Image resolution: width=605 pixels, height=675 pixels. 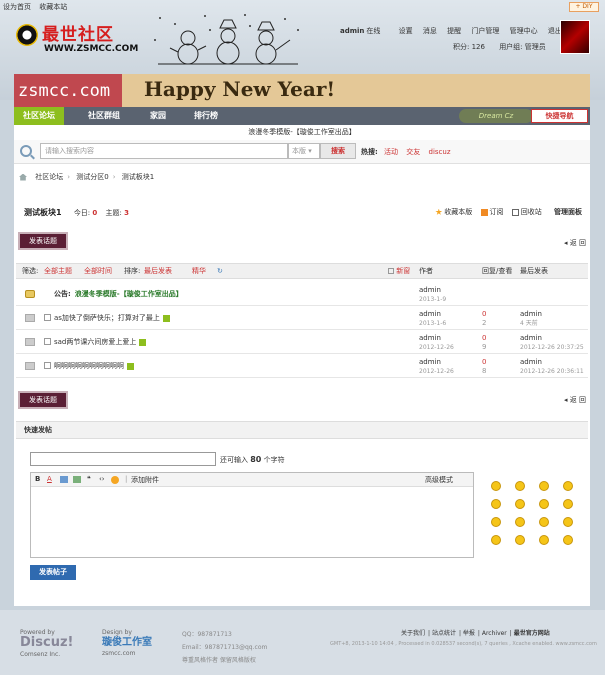 I want to click on attach-button: 添加附件, so click(x=145, y=480).